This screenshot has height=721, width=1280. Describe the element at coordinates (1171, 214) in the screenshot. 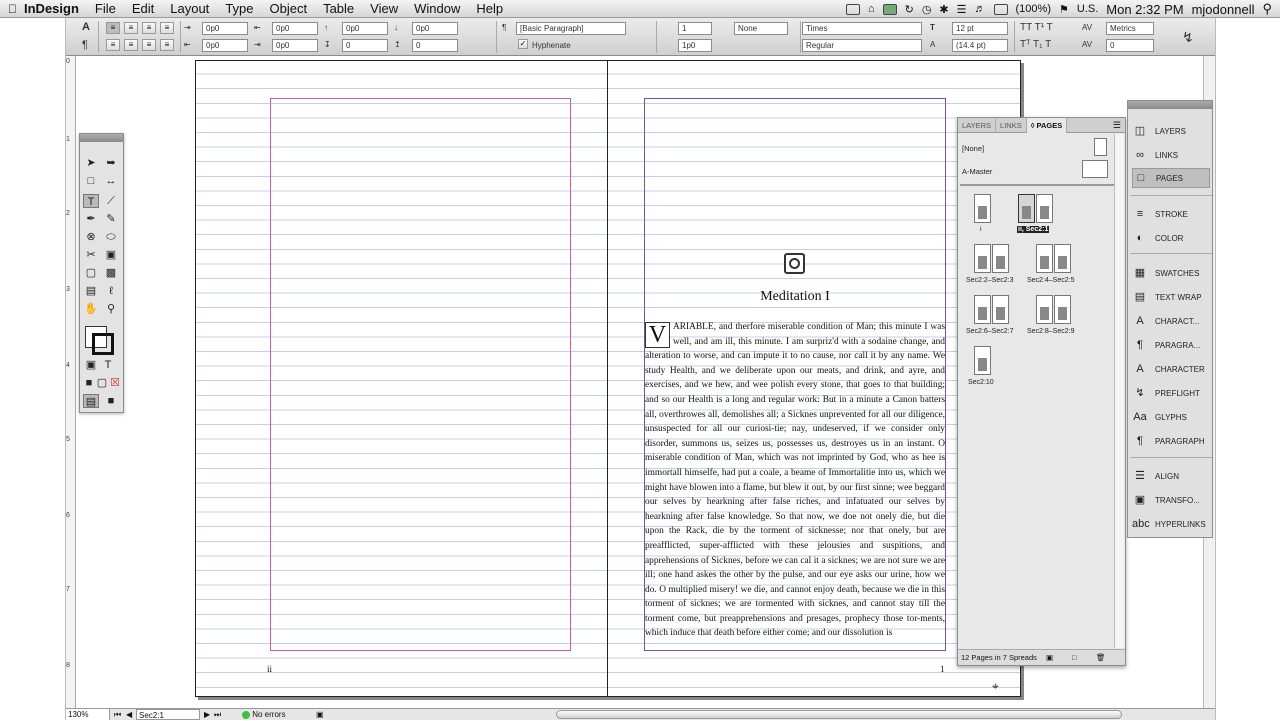

I see `dock-item-stroke: ≡ STROKE` at that location.